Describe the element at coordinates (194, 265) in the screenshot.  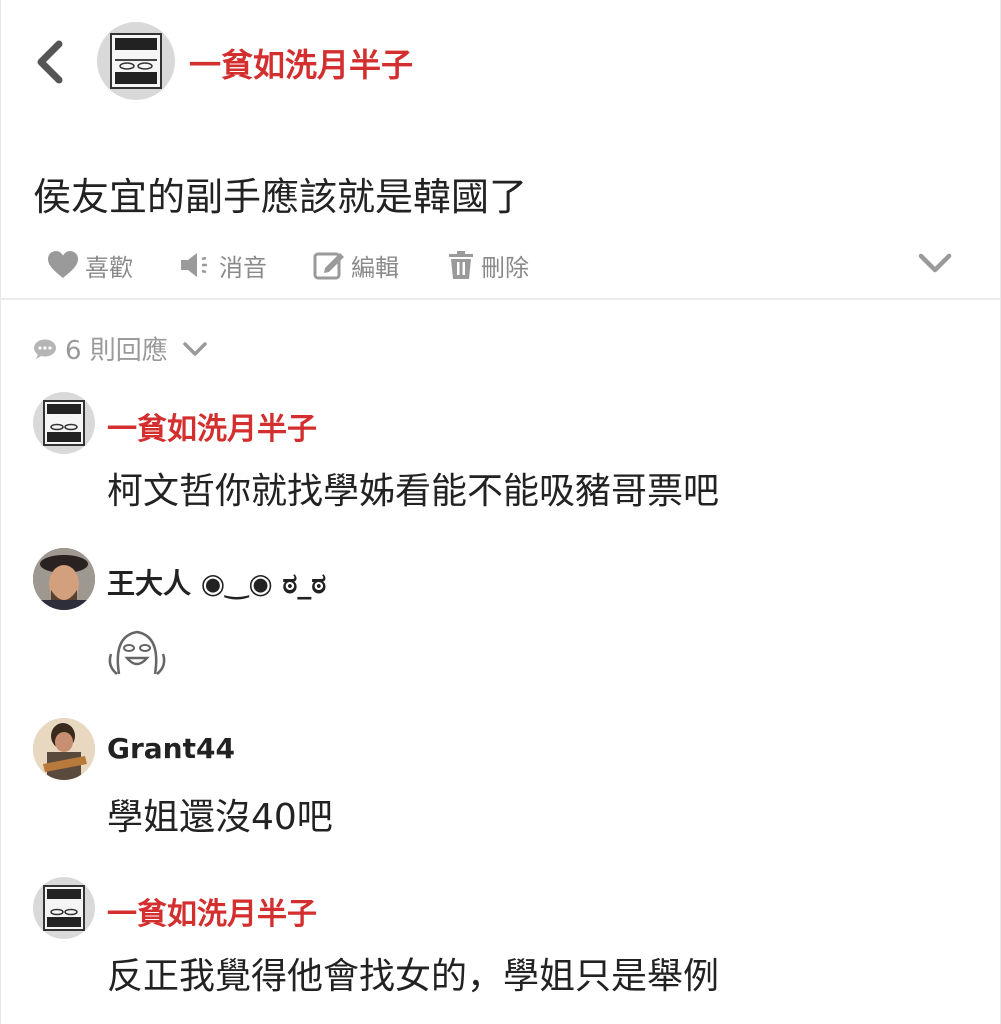
I see `speaker-mute-icon` at that location.